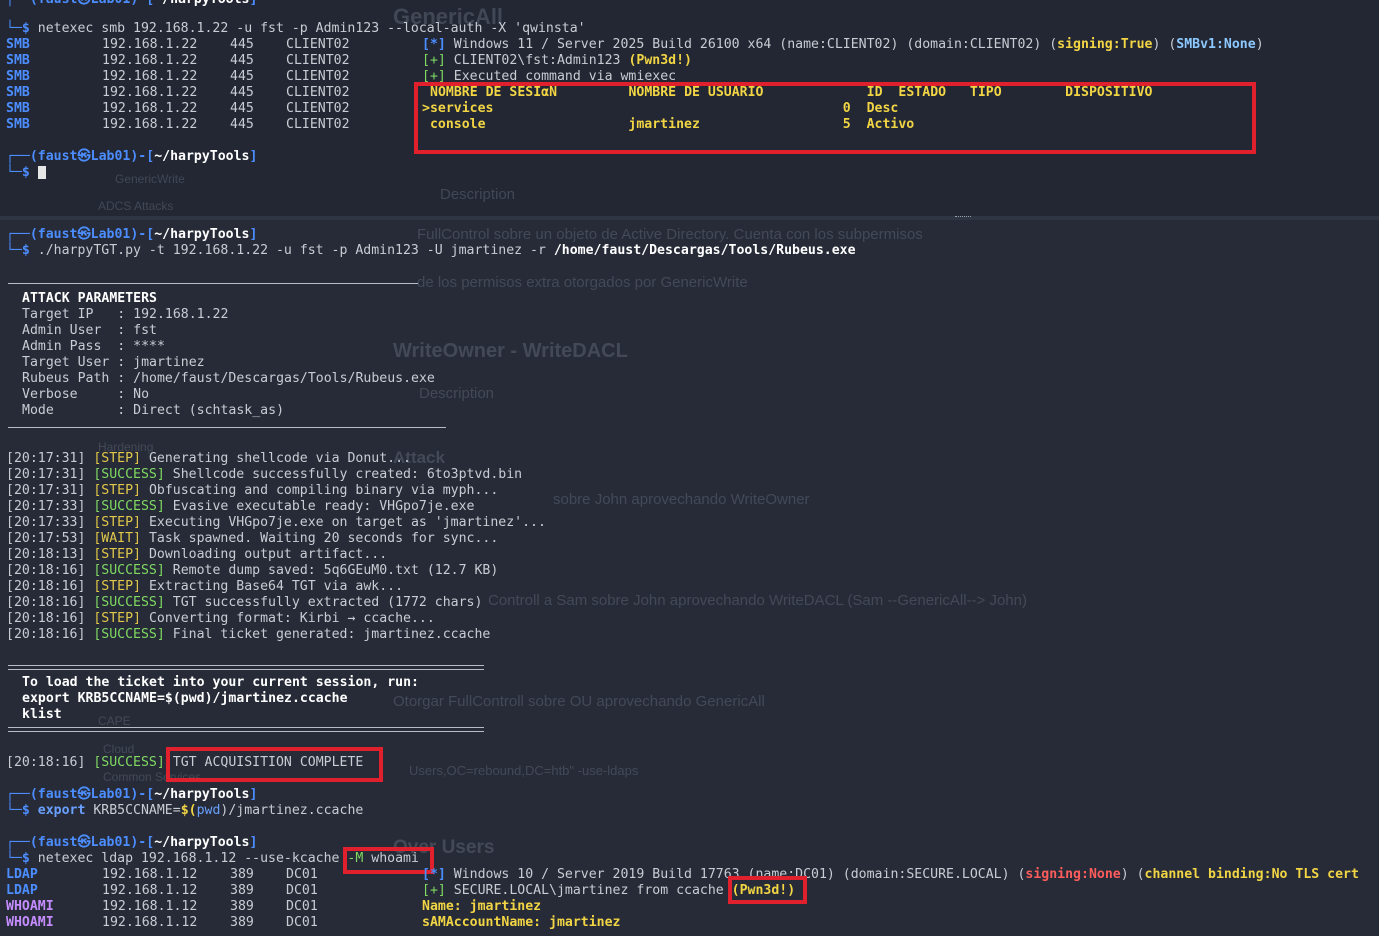 This screenshot has width=1379, height=936. What do you see at coordinates (42, 714) in the screenshot?
I see `load-line-3: klist` at bounding box center [42, 714].